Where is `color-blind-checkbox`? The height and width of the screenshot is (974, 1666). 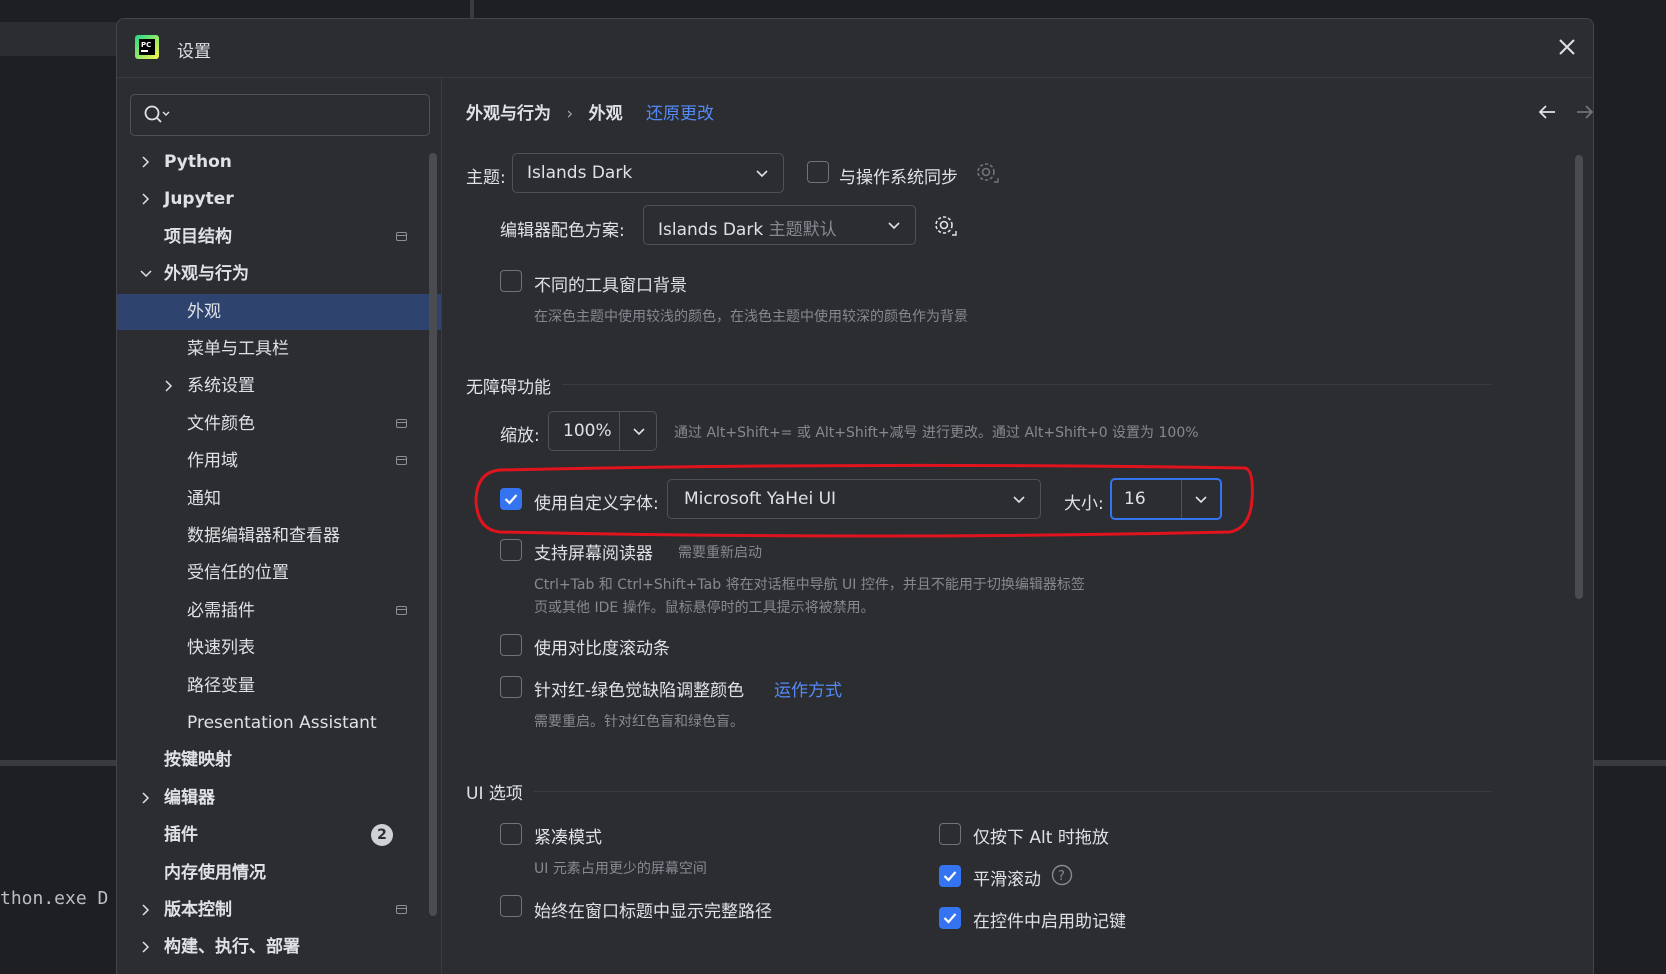
color-blind-checkbox is located at coordinates (511, 687).